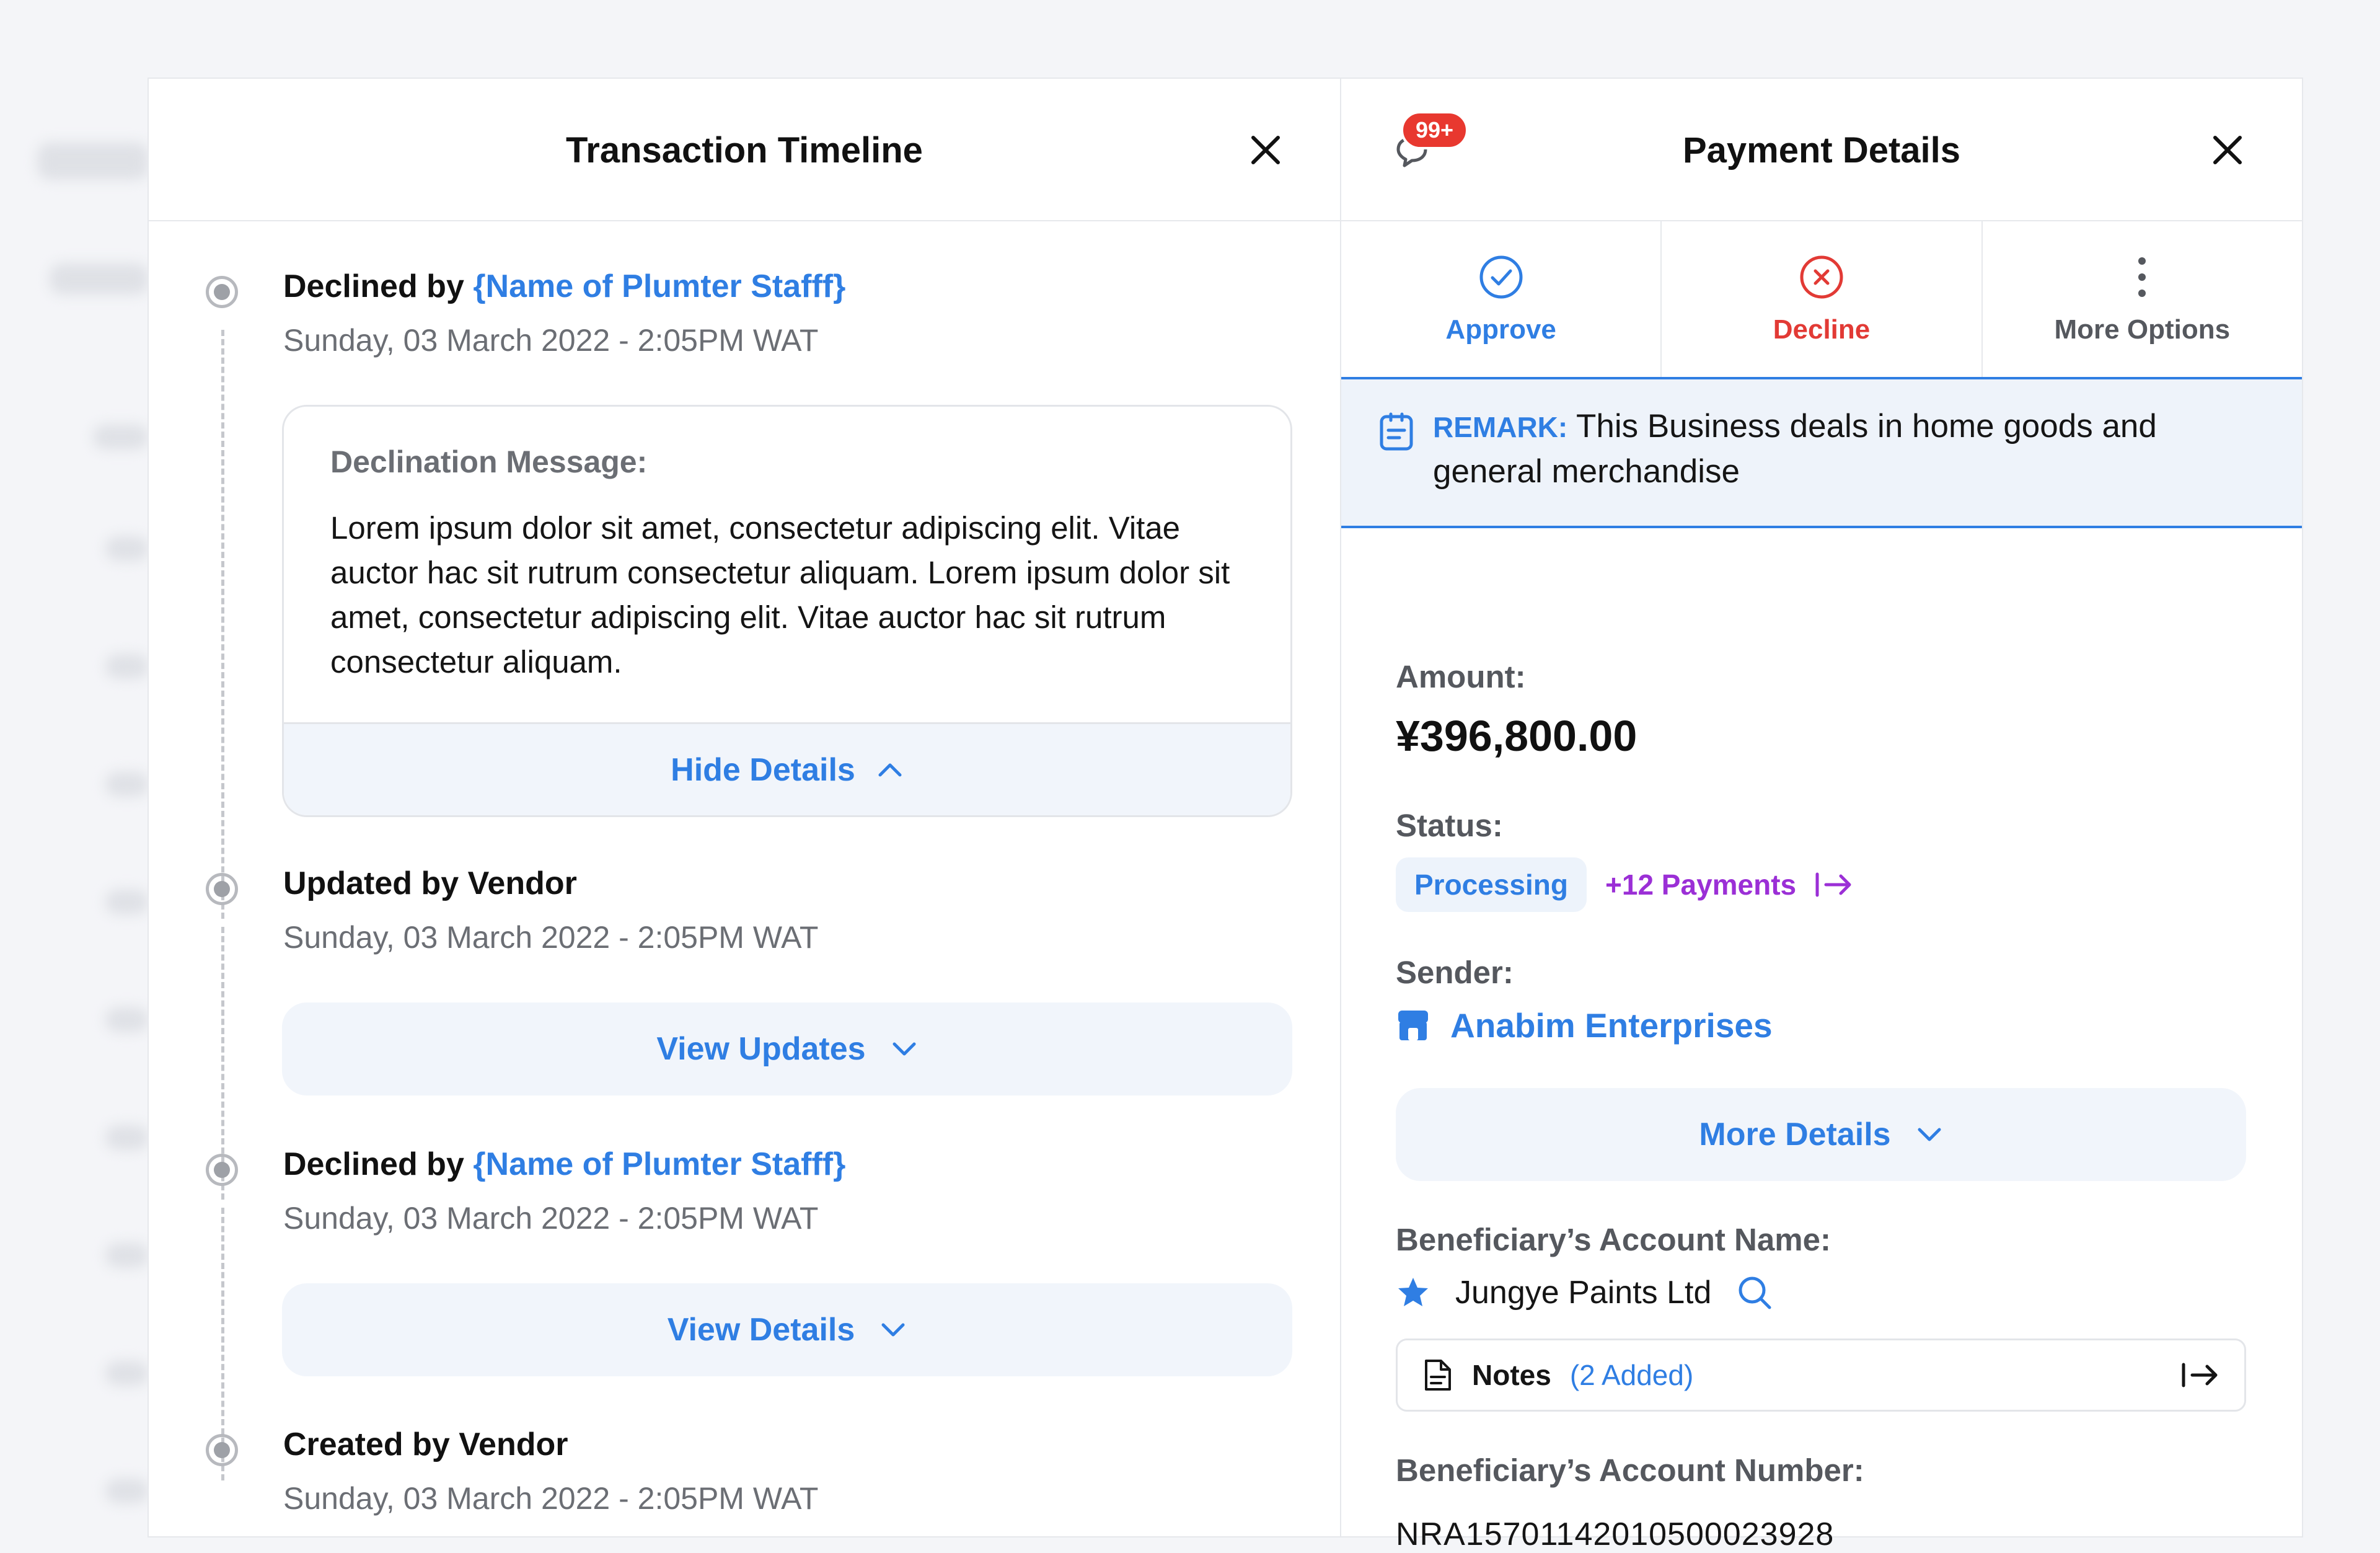  What do you see at coordinates (1821, 1375) in the screenshot?
I see `notes-row: Notes (2 Added)` at bounding box center [1821, 1375].